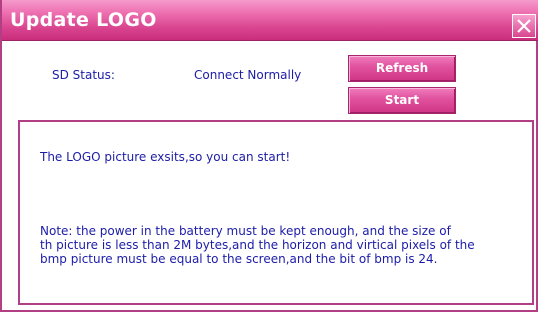 This screenshot has height=312, width=538. Describe the element at coordinates (402, 68) in the screenshot. I see `refresh-button: Refresh` at that location.